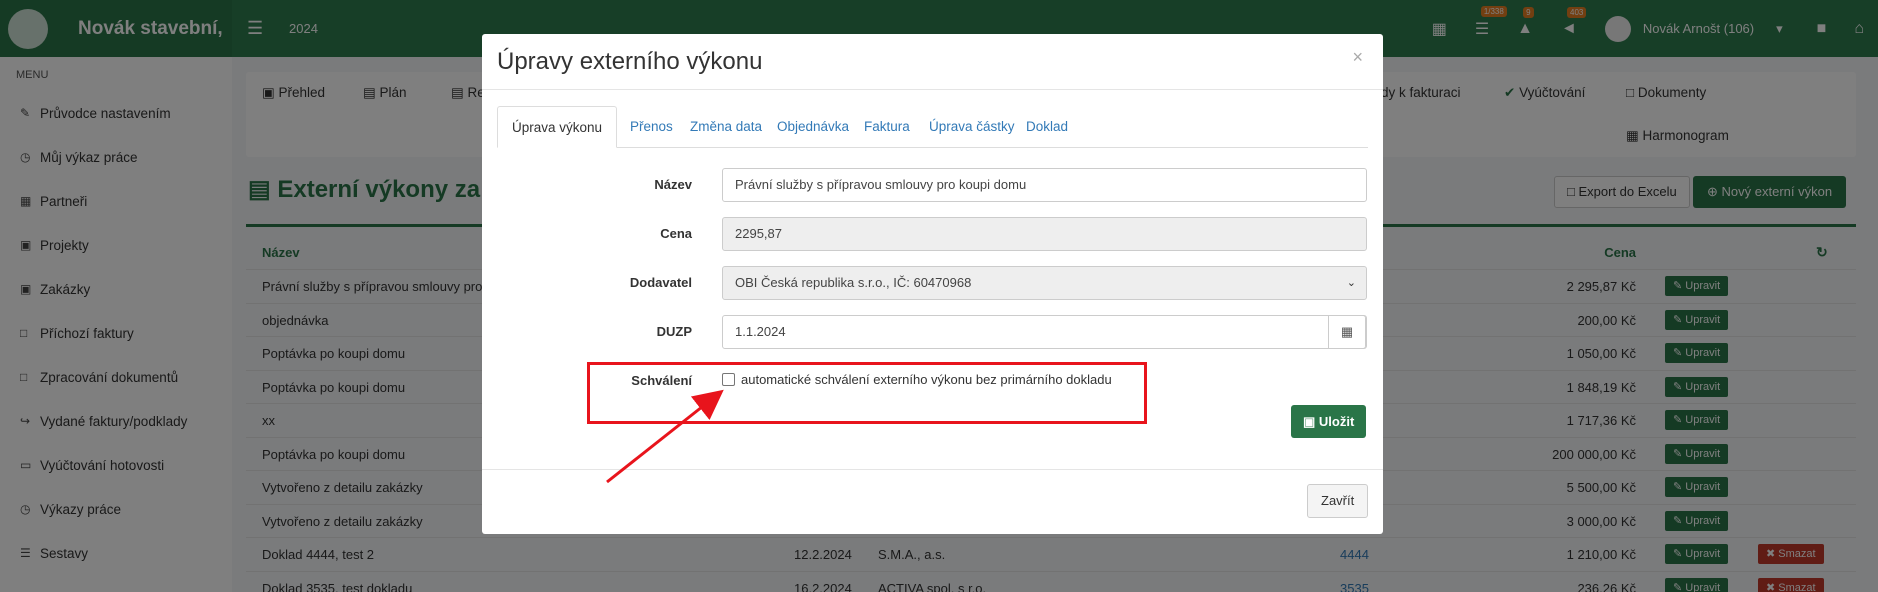 This screenshot has height=592, width=1878. What do you see at coordinates (1044, 332) in the screenshot?
I see `duzp-input: 1.1.2024 ▦` at bounding box center [1044, 332].